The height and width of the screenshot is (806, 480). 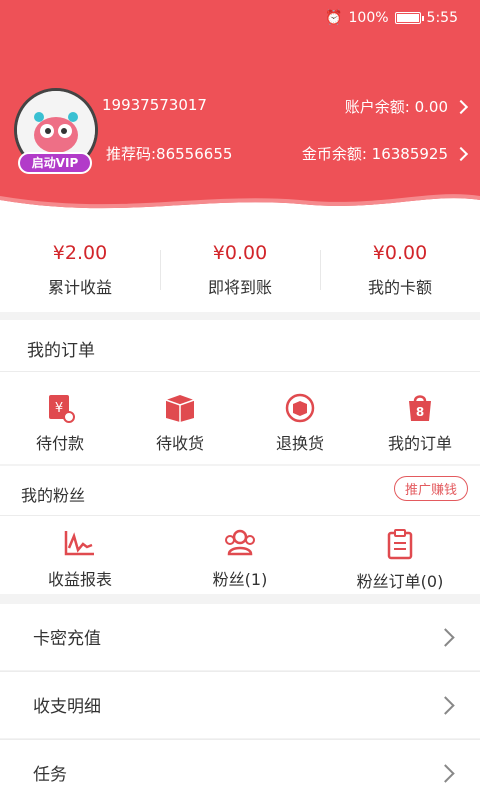 I want to click on order-label: 我的订单, so click(x=419, y=443).